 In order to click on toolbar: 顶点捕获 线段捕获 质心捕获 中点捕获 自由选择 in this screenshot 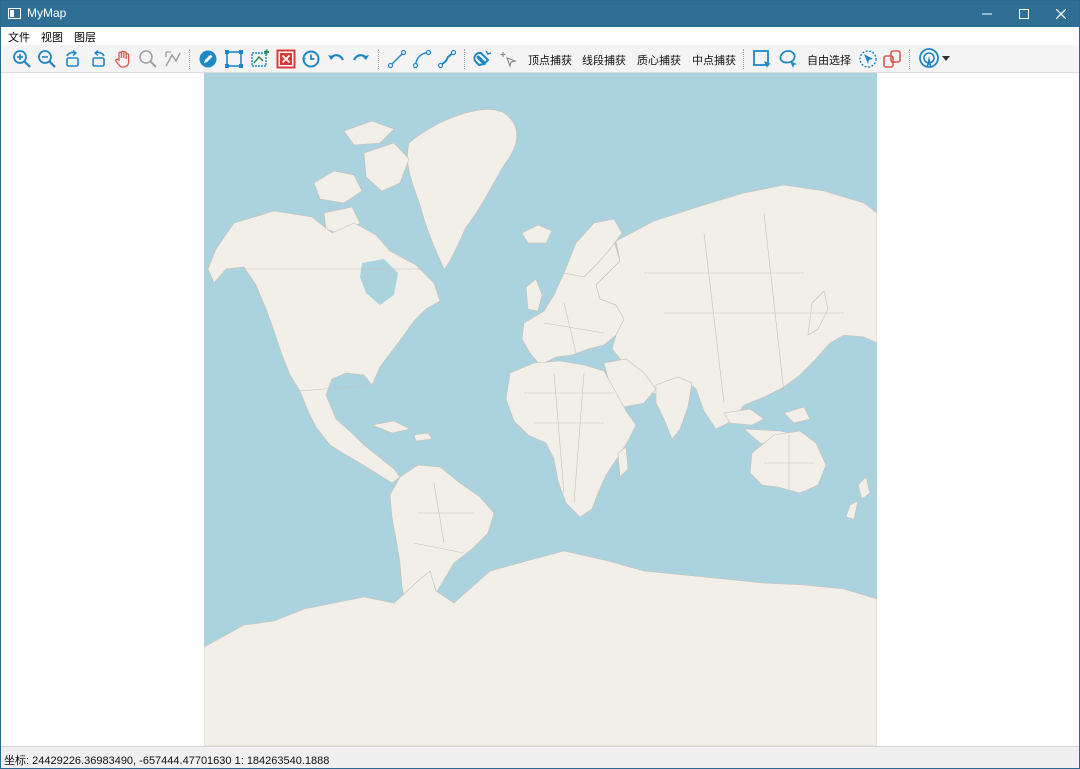, I will do `click(540, 59)`.